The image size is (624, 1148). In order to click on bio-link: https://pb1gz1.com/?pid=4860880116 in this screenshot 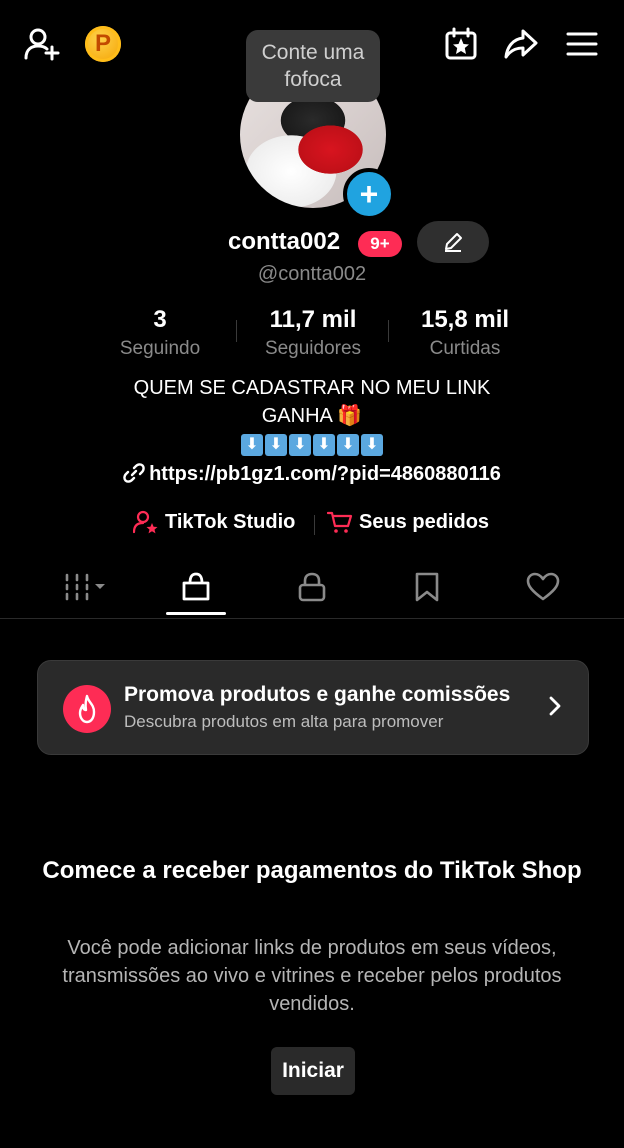, I will do `click(312, 474)`.